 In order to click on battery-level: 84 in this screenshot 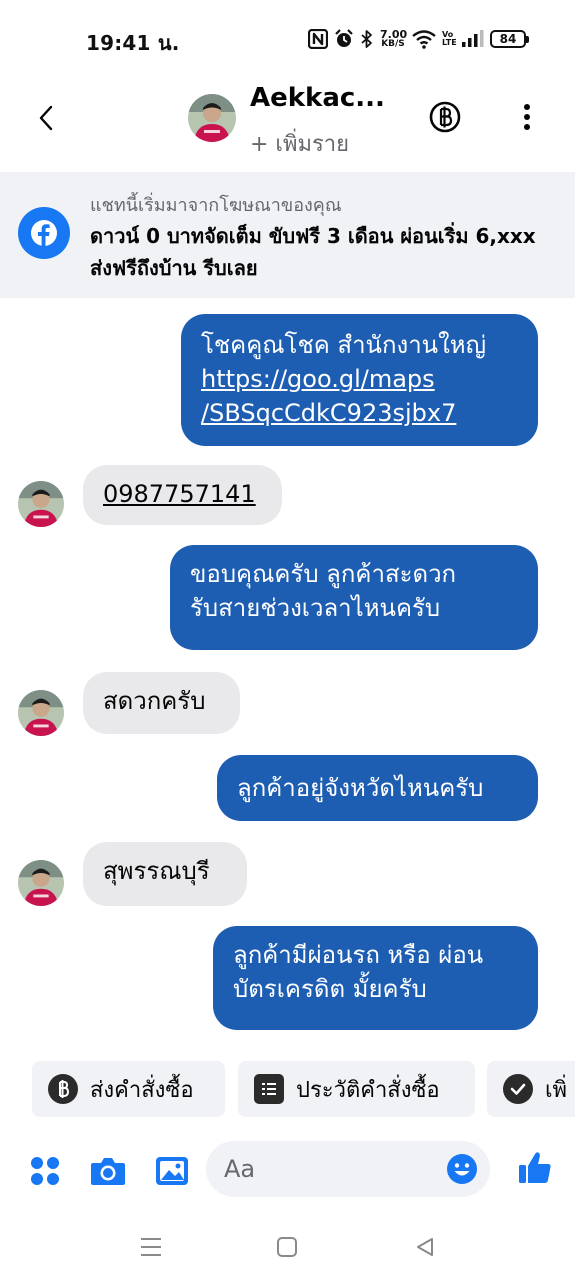, I will do `click(508, 39)`.